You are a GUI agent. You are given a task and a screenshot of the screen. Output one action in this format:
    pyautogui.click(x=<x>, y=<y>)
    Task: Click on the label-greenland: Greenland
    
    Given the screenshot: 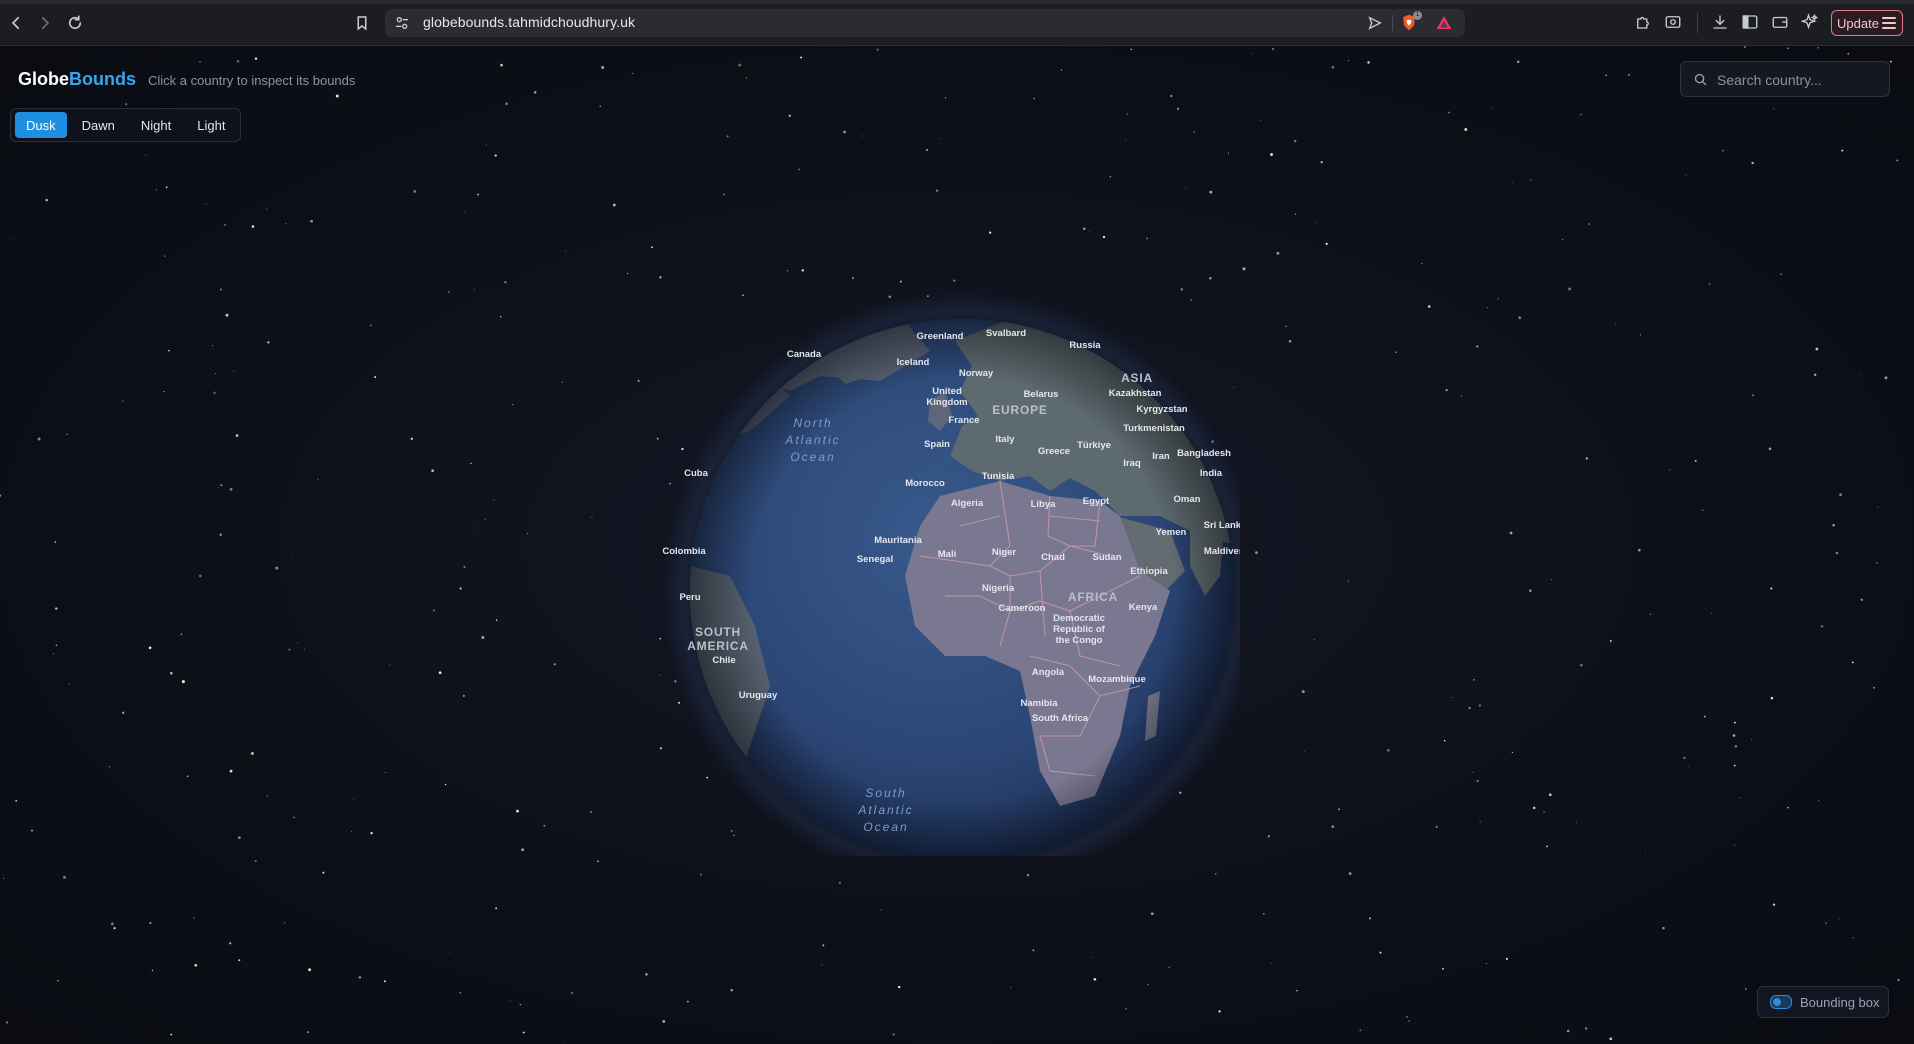 What is the action you would take?
    pyautogui.click(x=940, y=336)
    